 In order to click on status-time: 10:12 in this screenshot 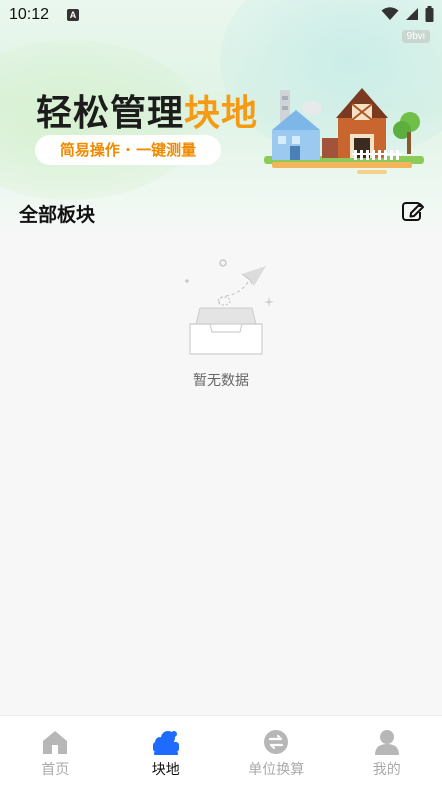, I will do `click(29, 14)`.